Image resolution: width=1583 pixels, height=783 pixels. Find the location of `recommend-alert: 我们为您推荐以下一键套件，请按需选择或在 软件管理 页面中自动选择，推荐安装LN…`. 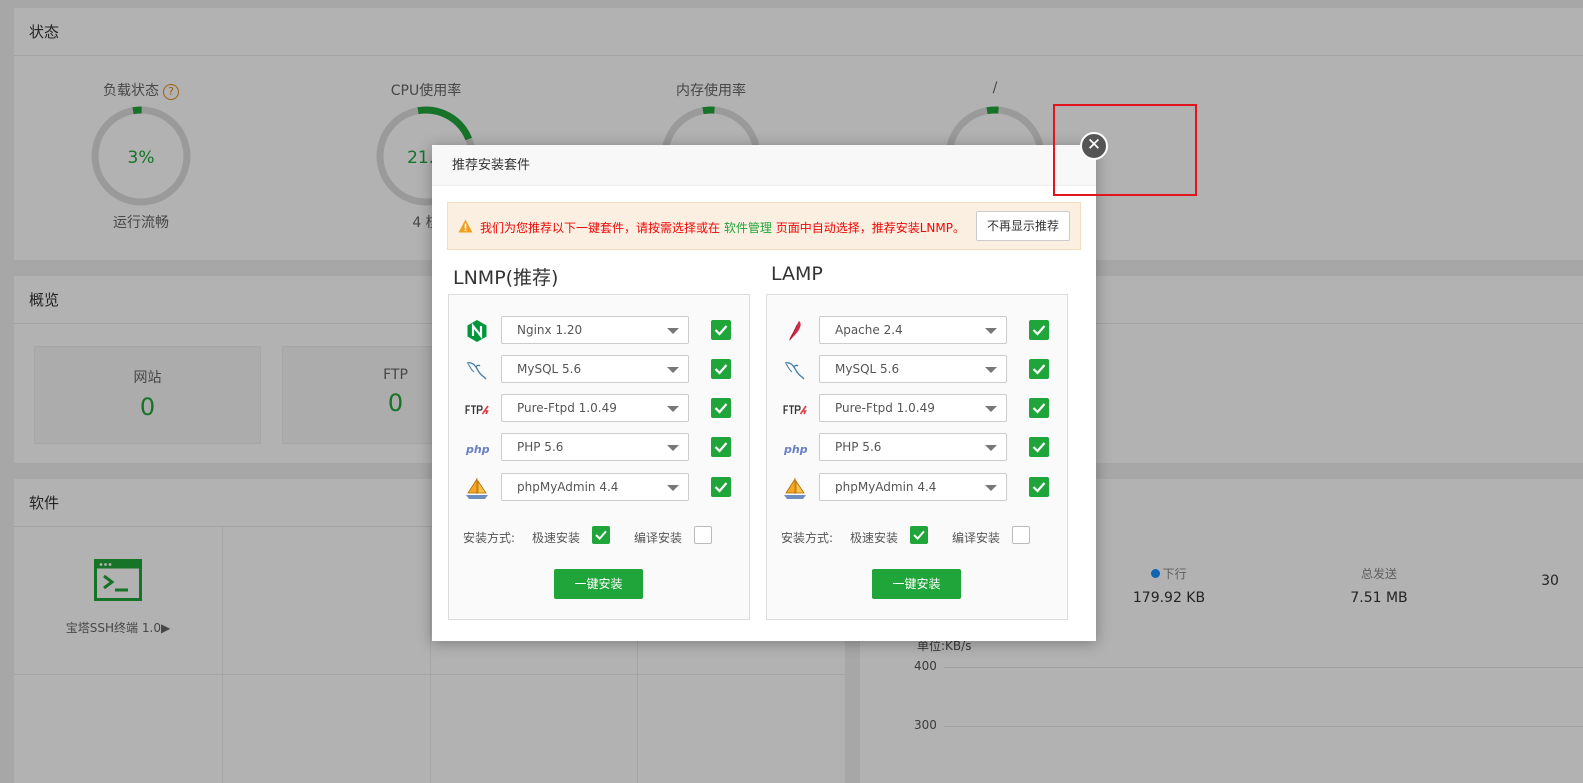

recommend-alert: 我们为您推荐以下一键套件，请按需选择或在 软件管理 页面中自动选择，推荐安装LN… is located at coordinates (764, 226).